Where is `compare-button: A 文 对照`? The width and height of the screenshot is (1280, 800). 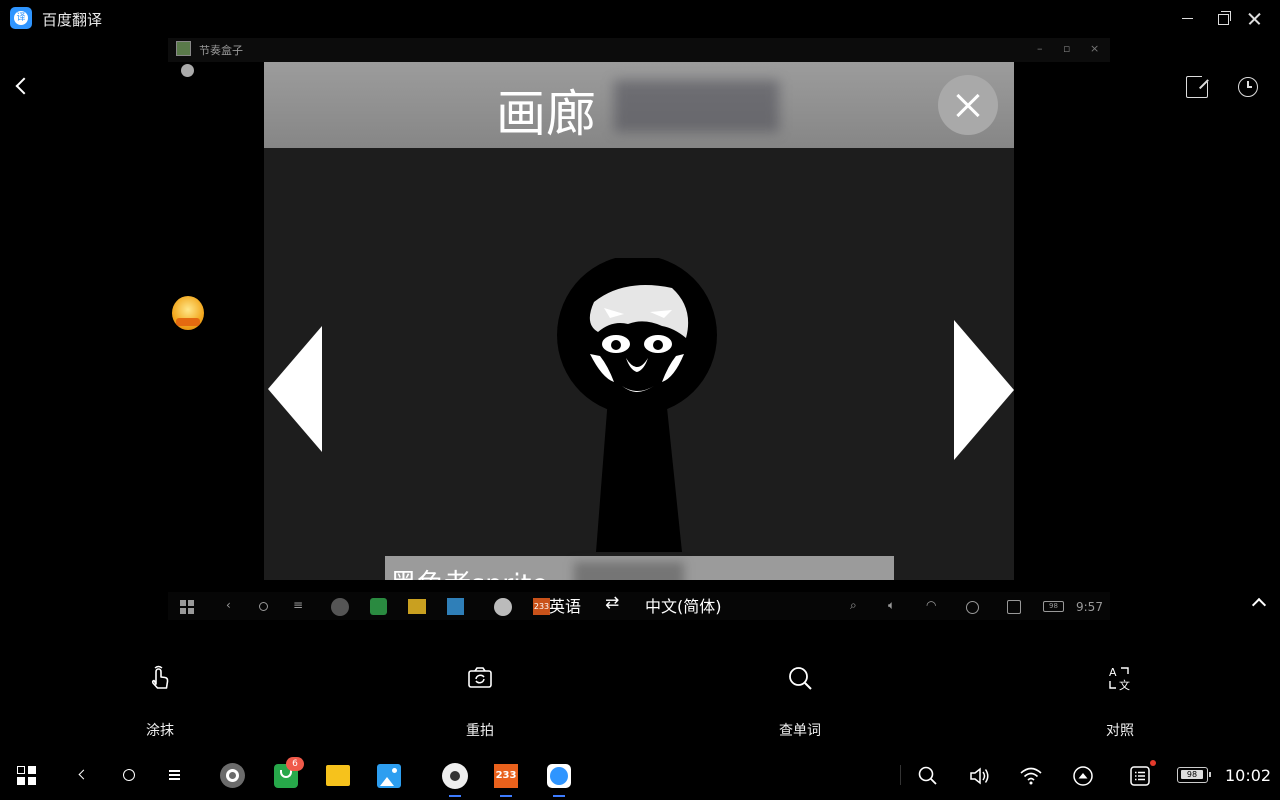 compare-button: A 文 对照 is located at coordinates (1120, 705).